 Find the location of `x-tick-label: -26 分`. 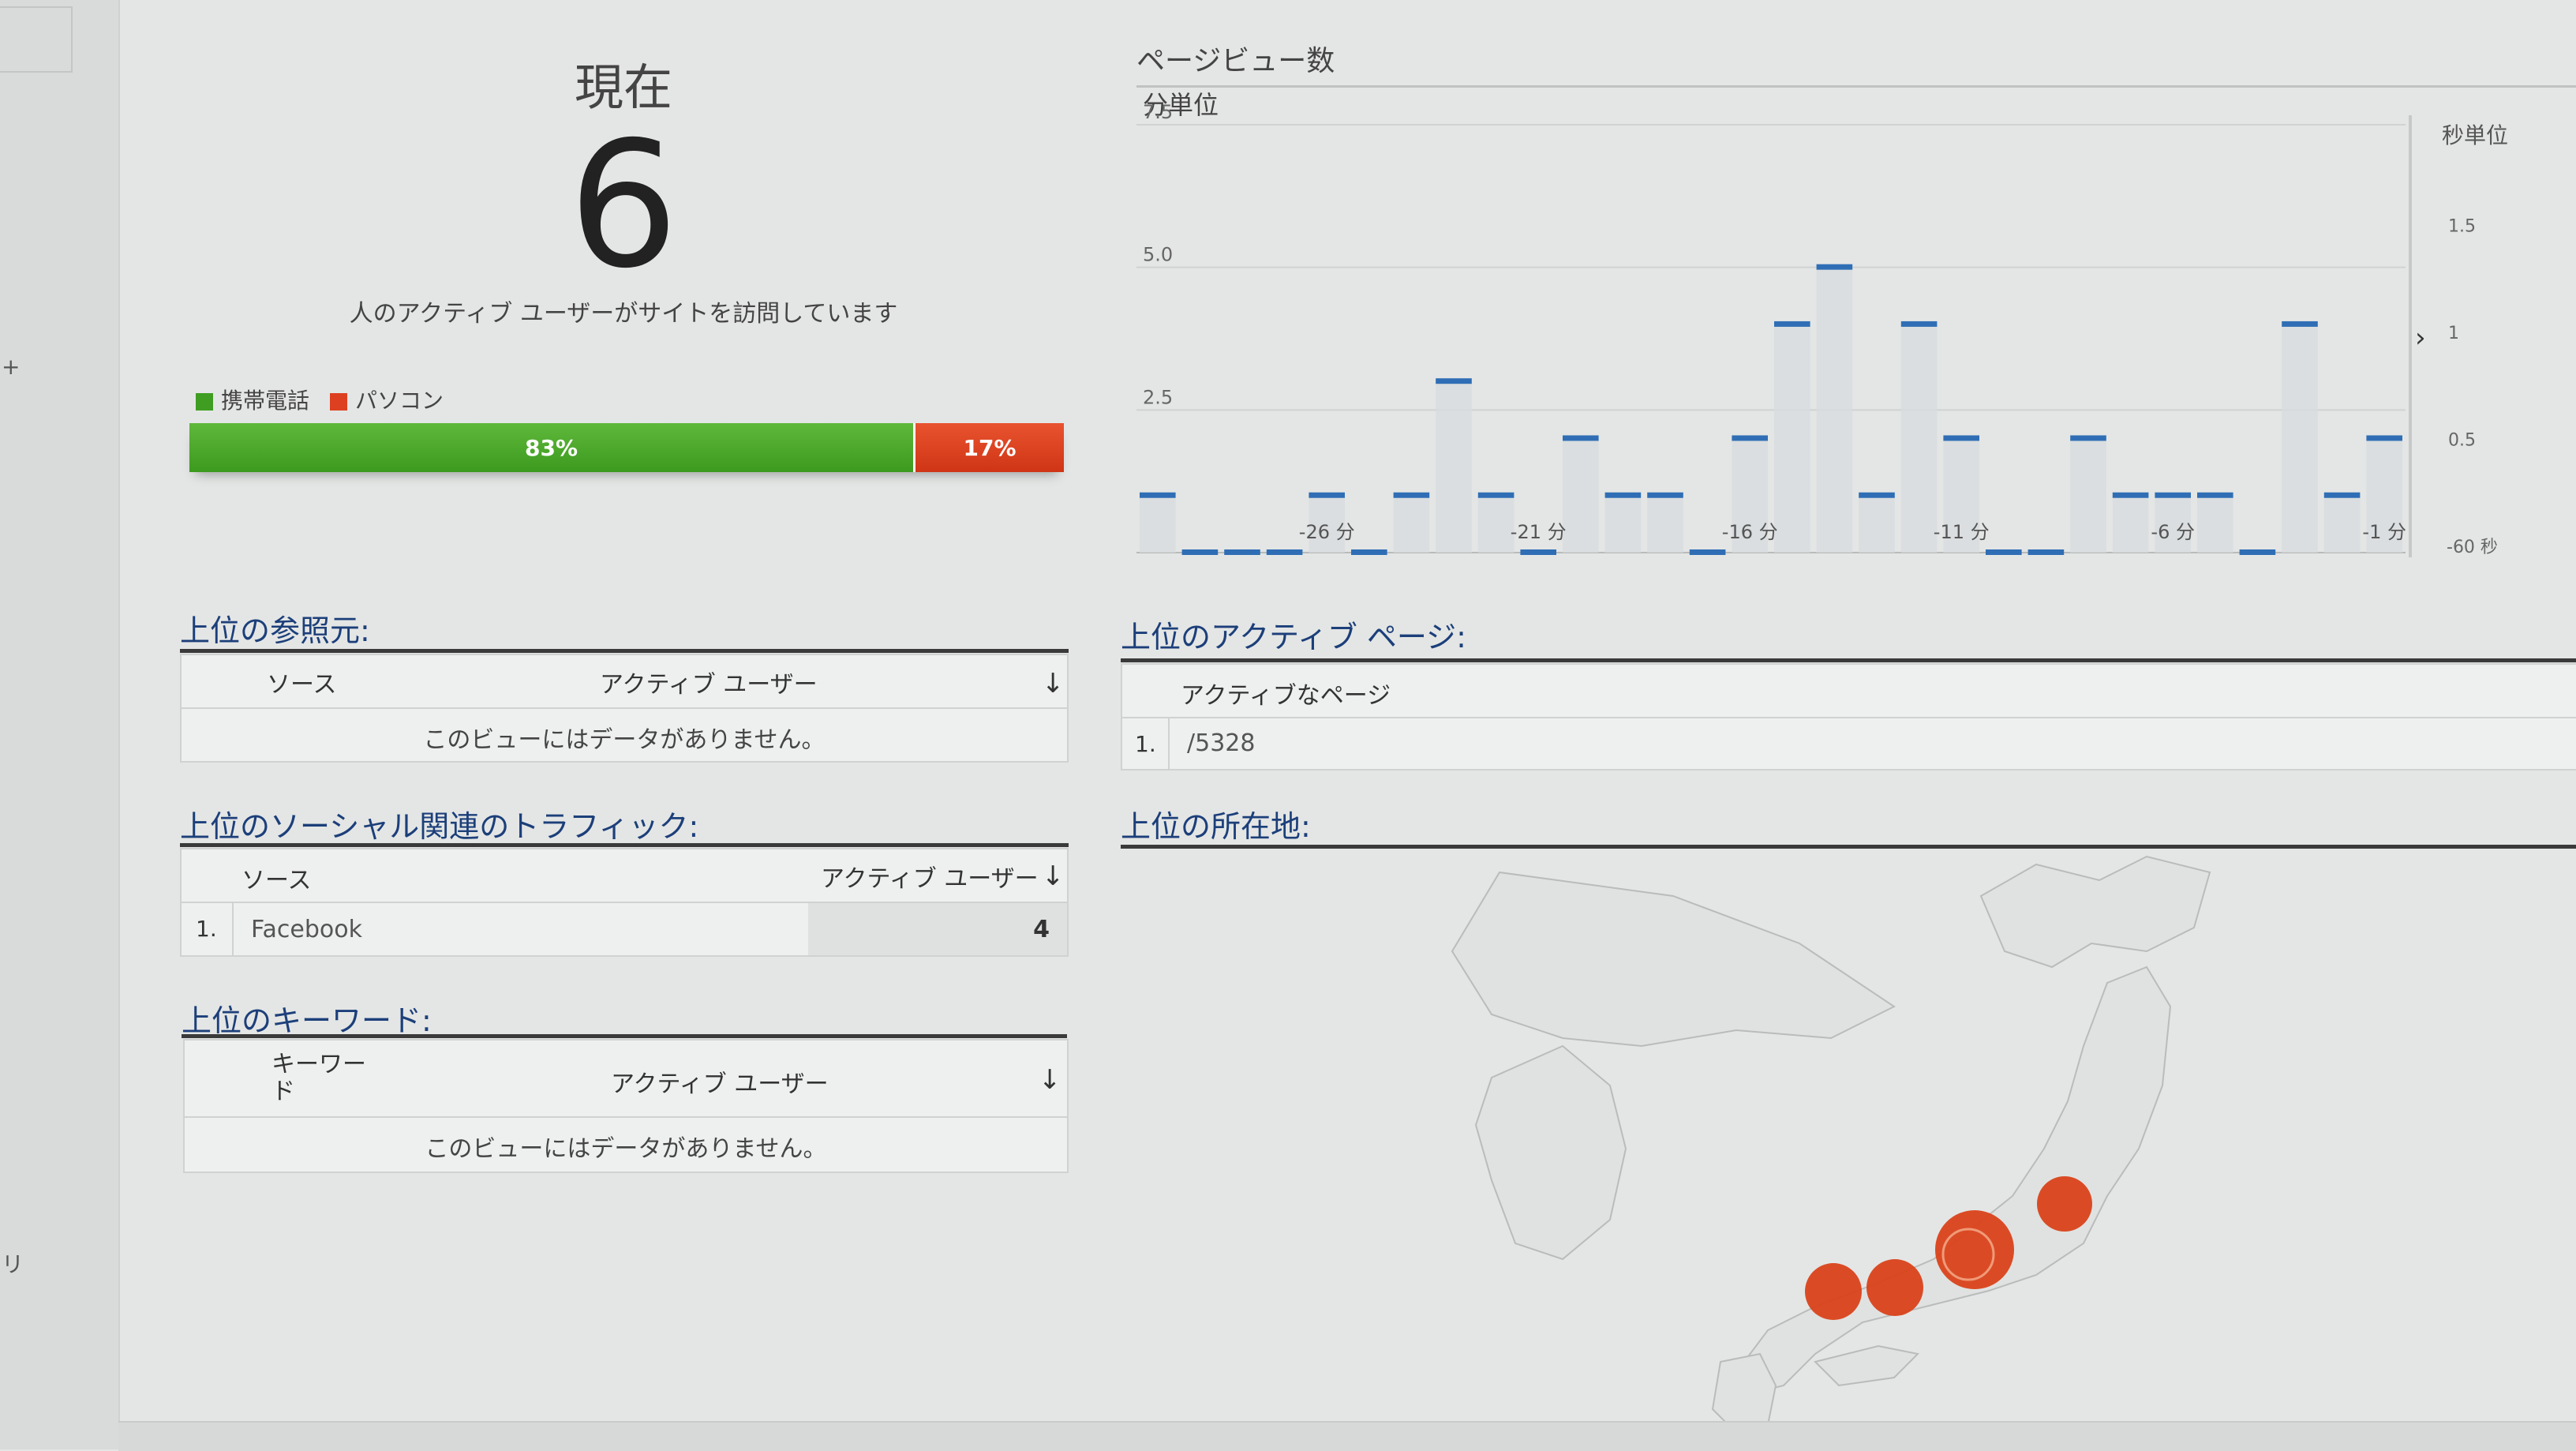

x-tick-label: -26 分 is located at coordinates (1327, 532).